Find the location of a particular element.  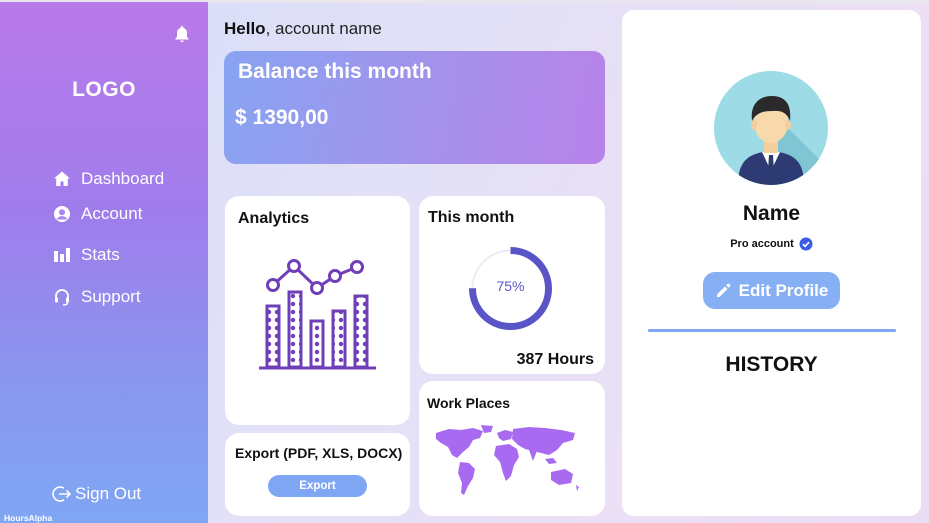

world-map-icon is located at coordinates (507, 460).